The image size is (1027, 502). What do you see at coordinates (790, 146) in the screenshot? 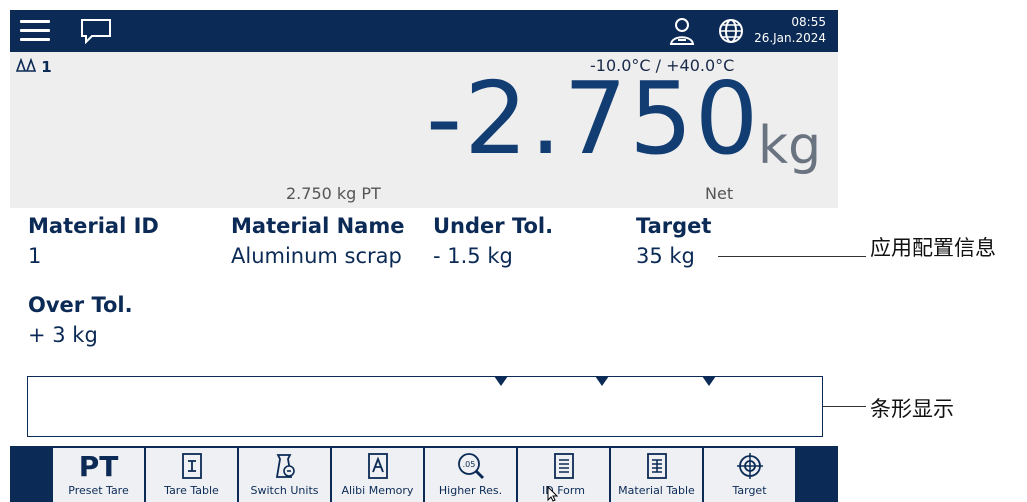
I see `weight-unit: kg` at bounding box center [790, 146].